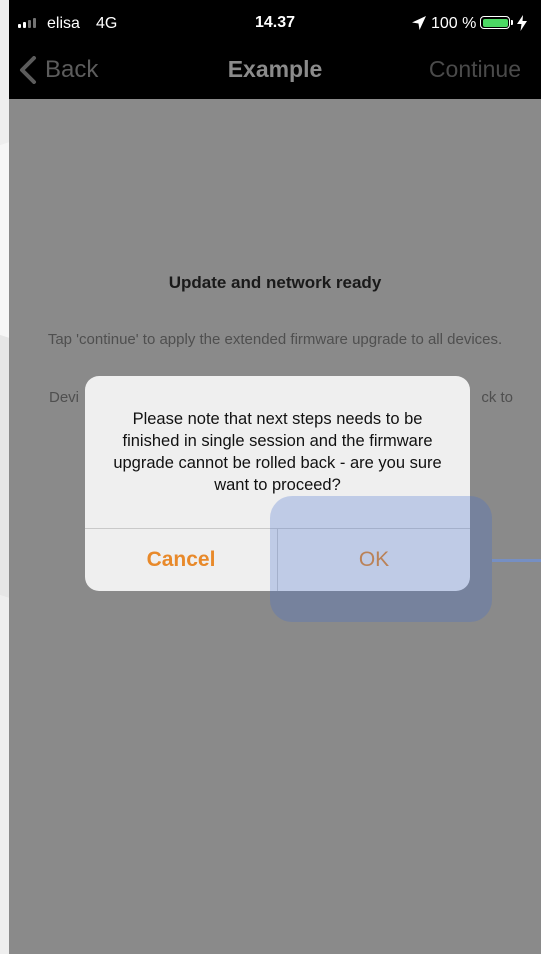 Image resolution: width=541 pixels, height=954 pixels. What do you see at coordinates (516, 560) in the screenshot?
I see `touch-indicator-line` at bounding box center [516, 560].